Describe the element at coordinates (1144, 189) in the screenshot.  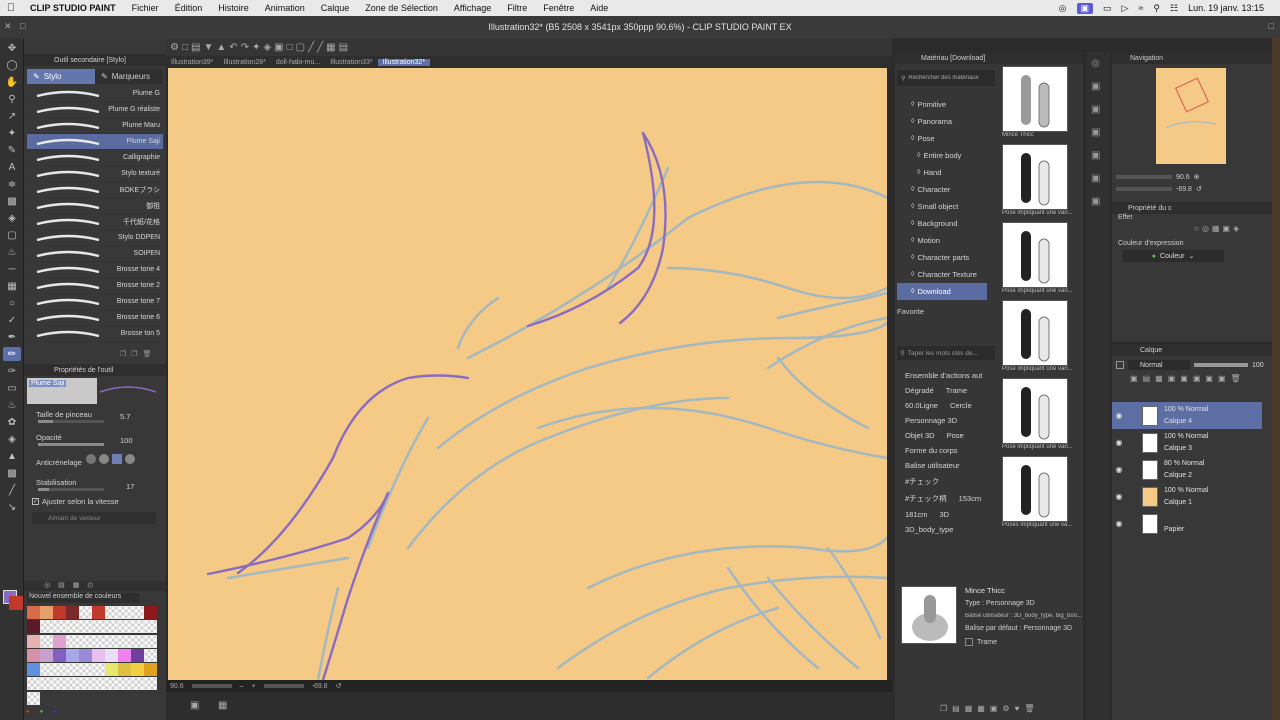
I see `nav-angle-slider` at that location.